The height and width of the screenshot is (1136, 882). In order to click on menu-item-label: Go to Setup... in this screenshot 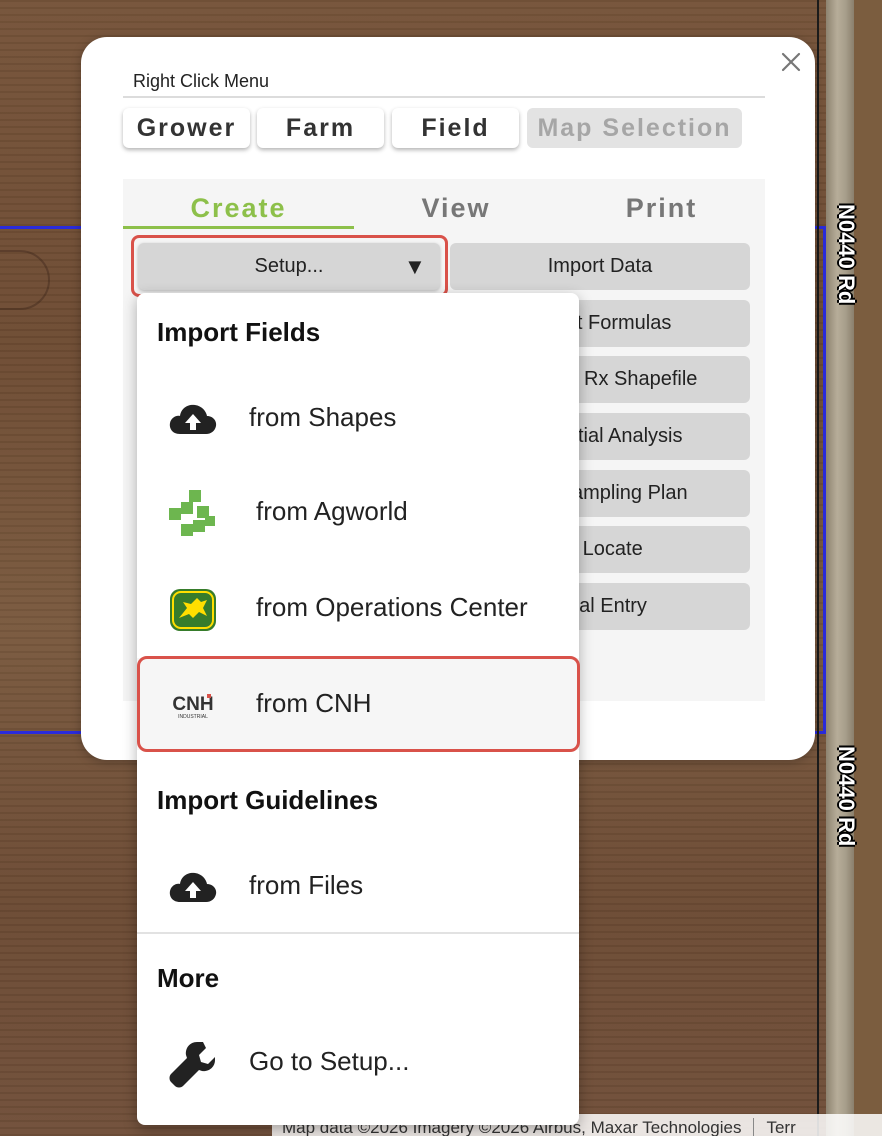, I will do `click(329, 1061)`.